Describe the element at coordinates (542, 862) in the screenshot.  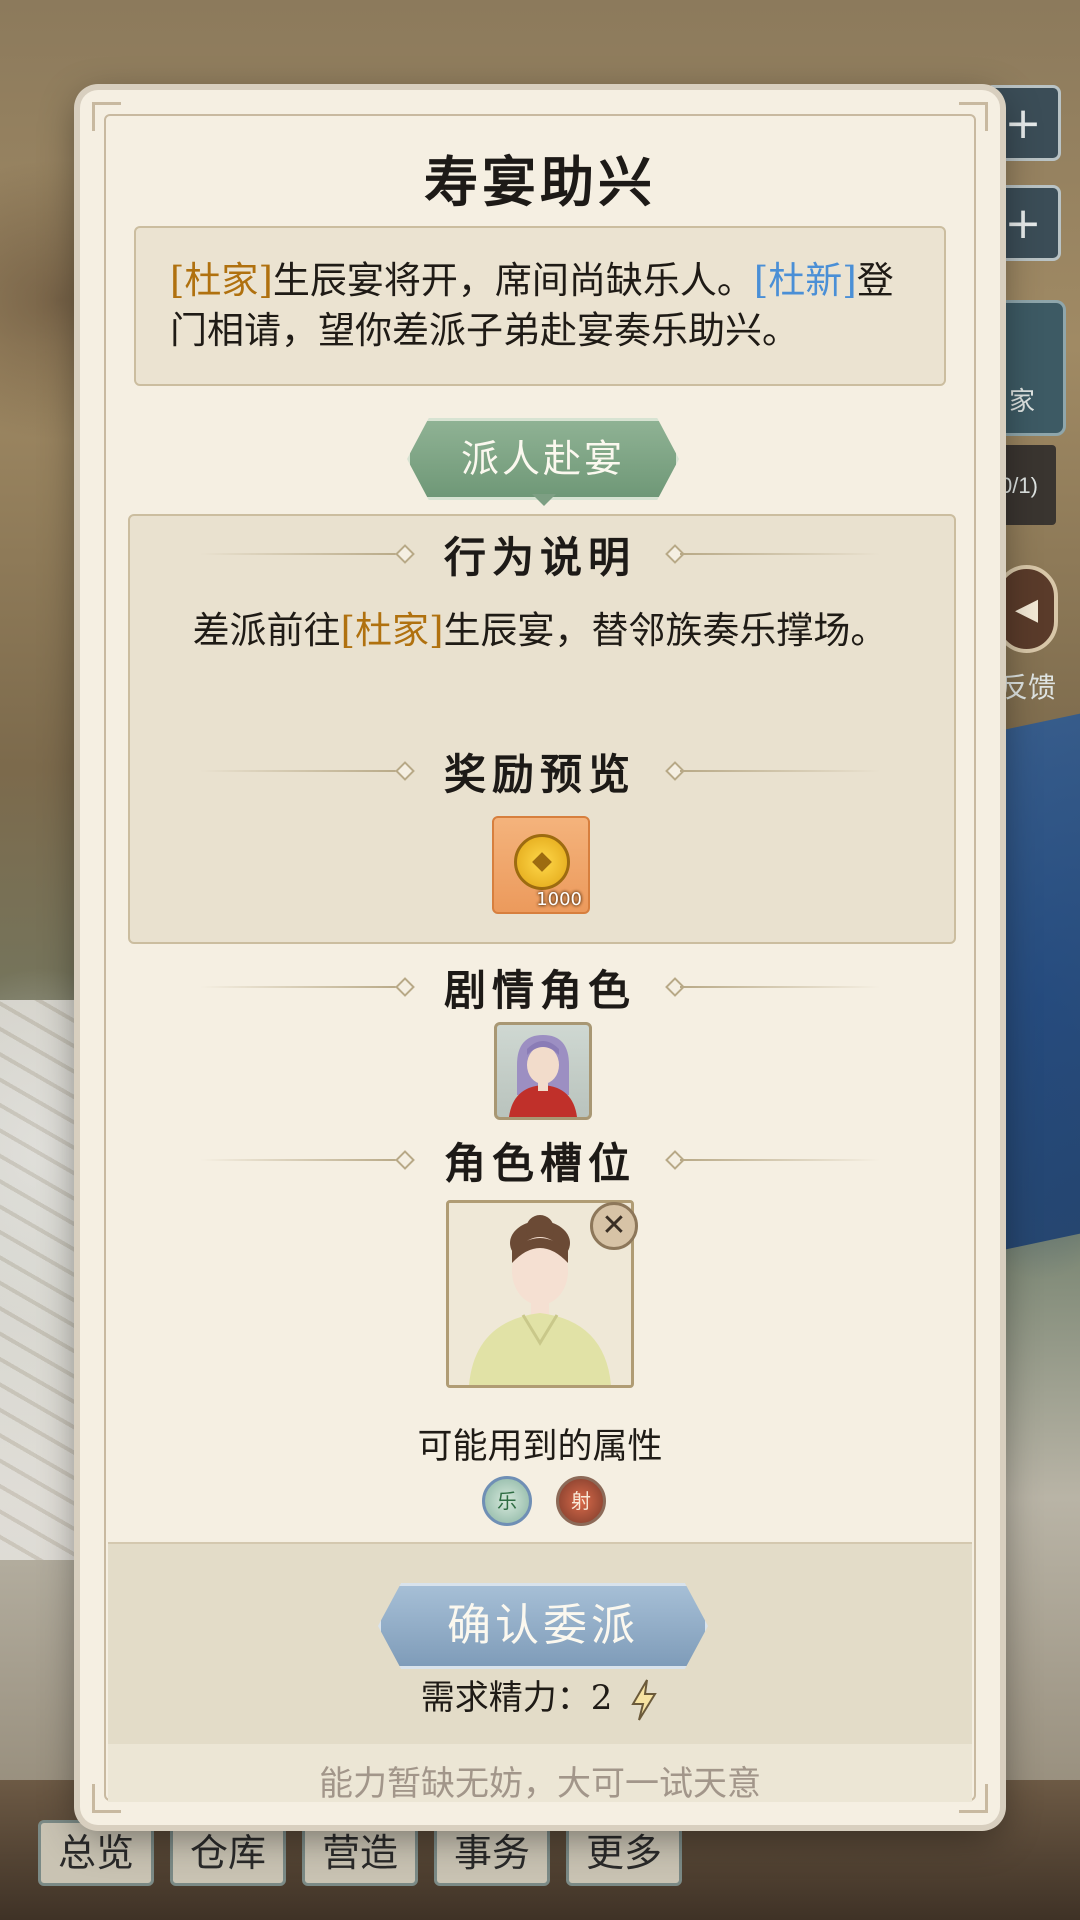
I see `copper-coin-icon` at that location.